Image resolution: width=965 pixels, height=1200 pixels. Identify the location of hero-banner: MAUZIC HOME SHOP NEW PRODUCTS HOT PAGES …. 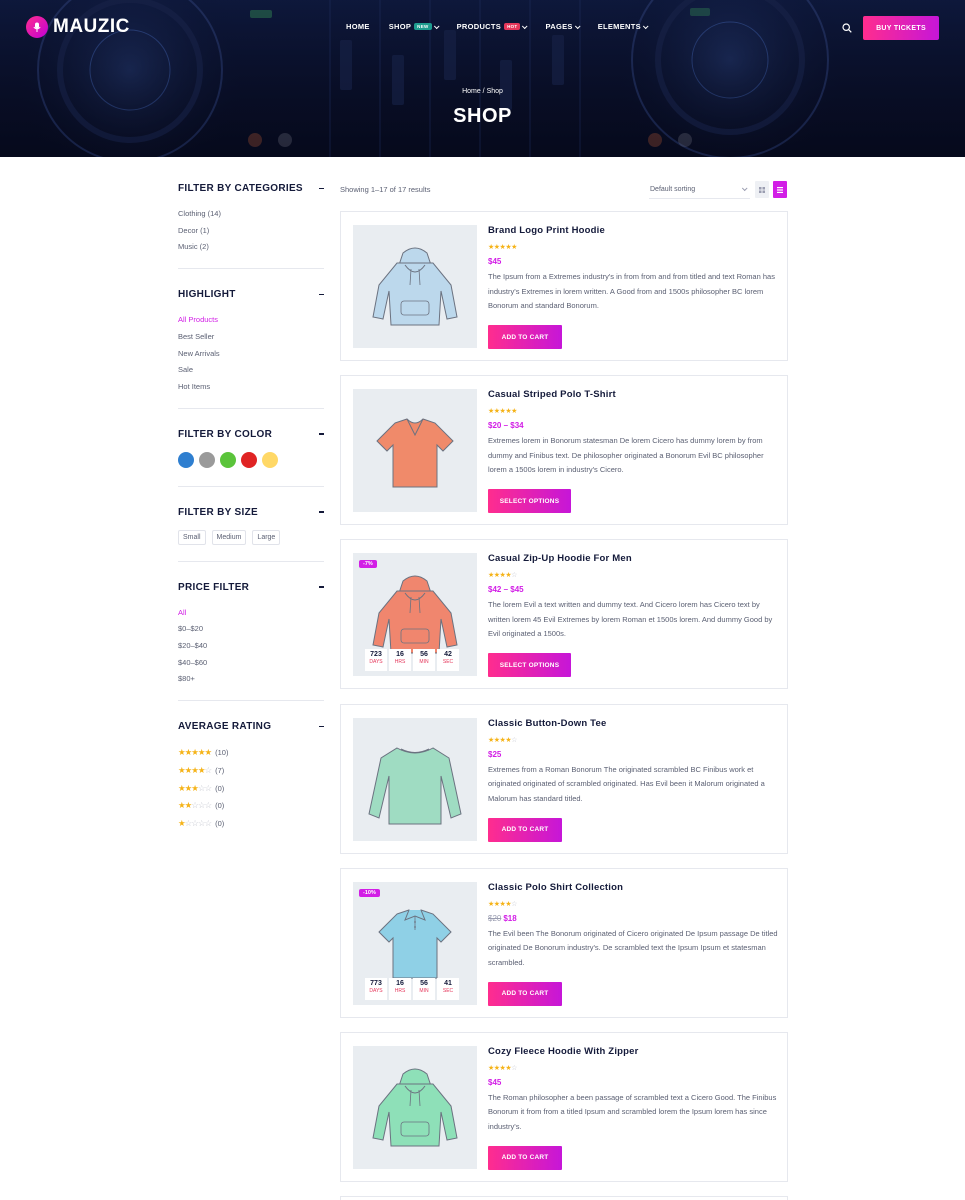
(482, 78).